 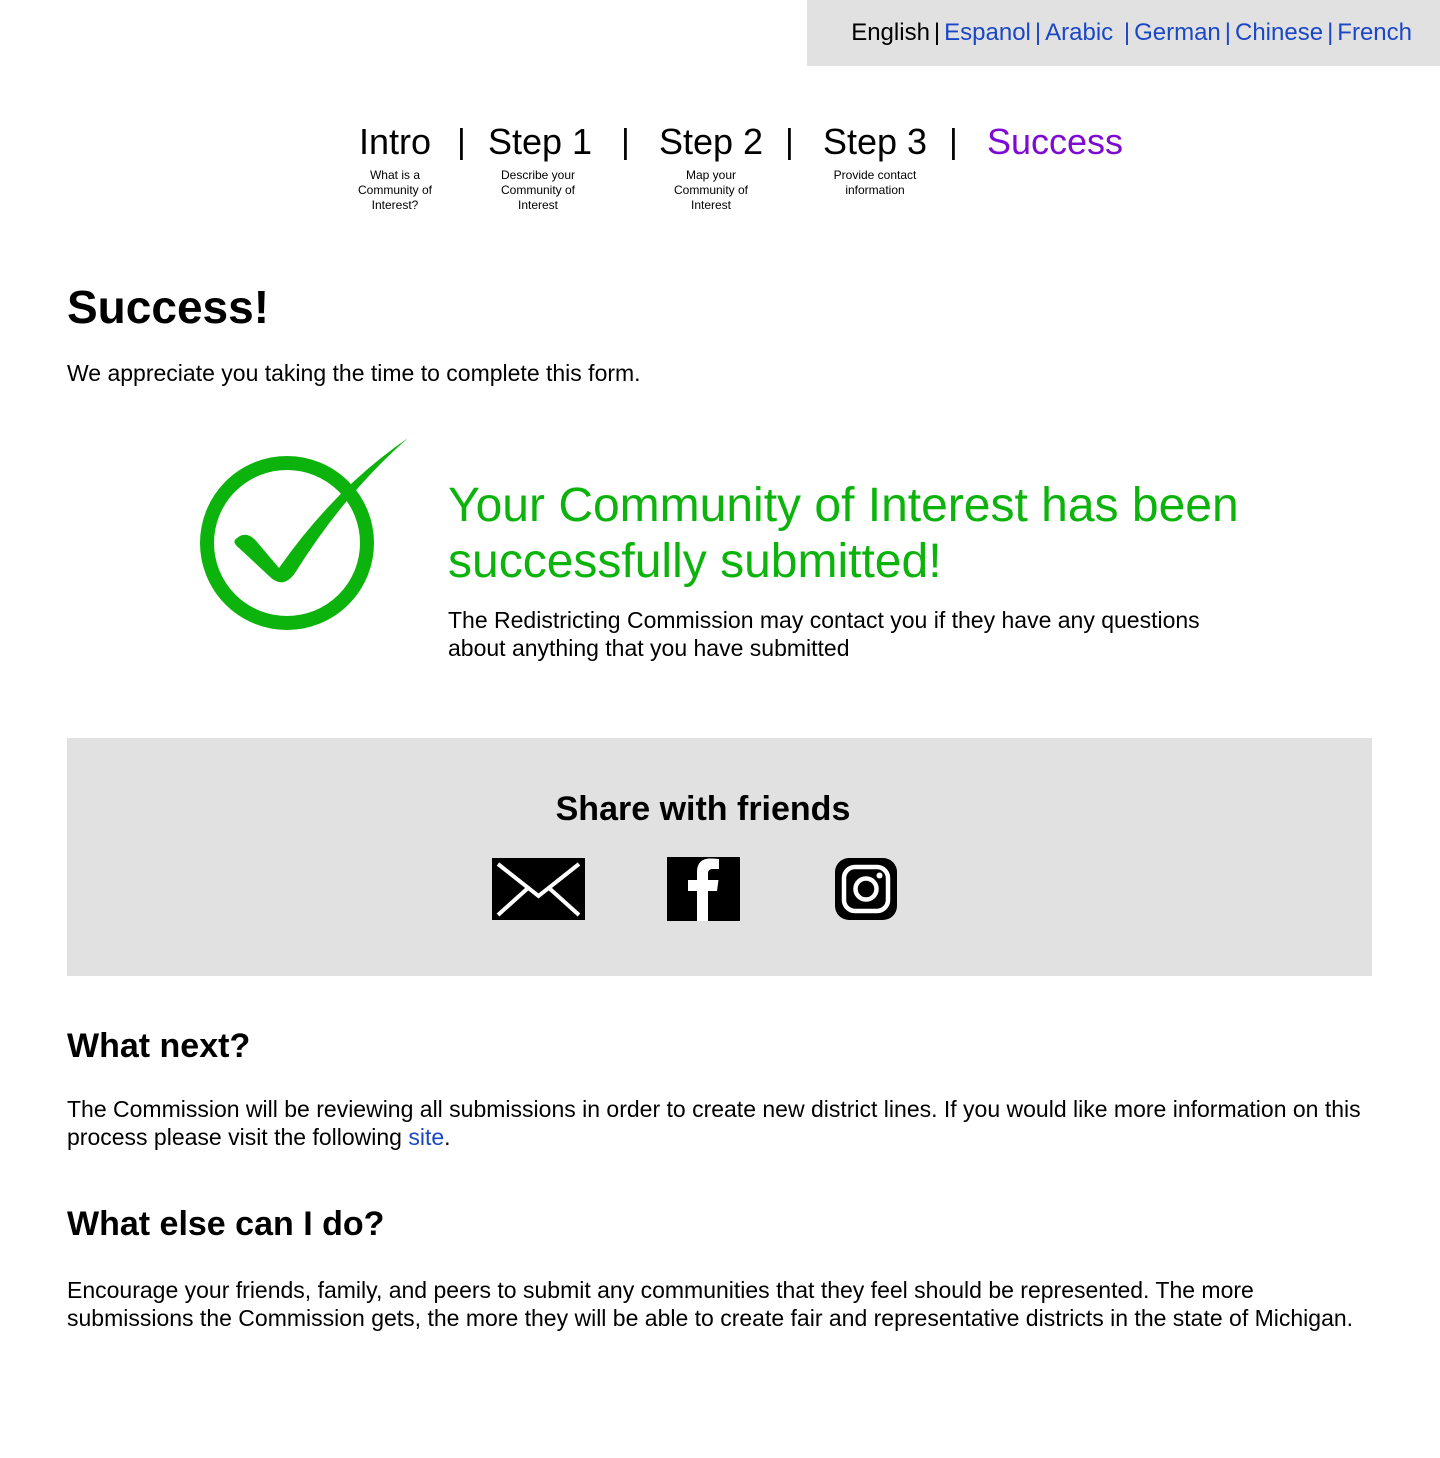 I want to click on step-title: Step 1, so click(x=540, y=142).